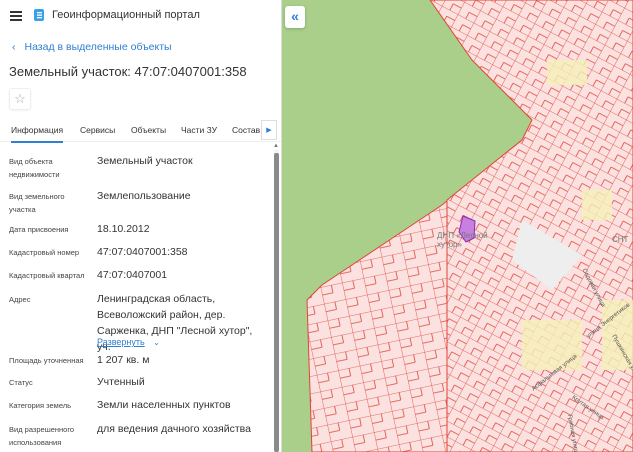 This screenshot has height=452, width=633. Describe the element at coordinates (123, 360) in the screenshot. I see `field-value: 1 207 кв. м` at that location.